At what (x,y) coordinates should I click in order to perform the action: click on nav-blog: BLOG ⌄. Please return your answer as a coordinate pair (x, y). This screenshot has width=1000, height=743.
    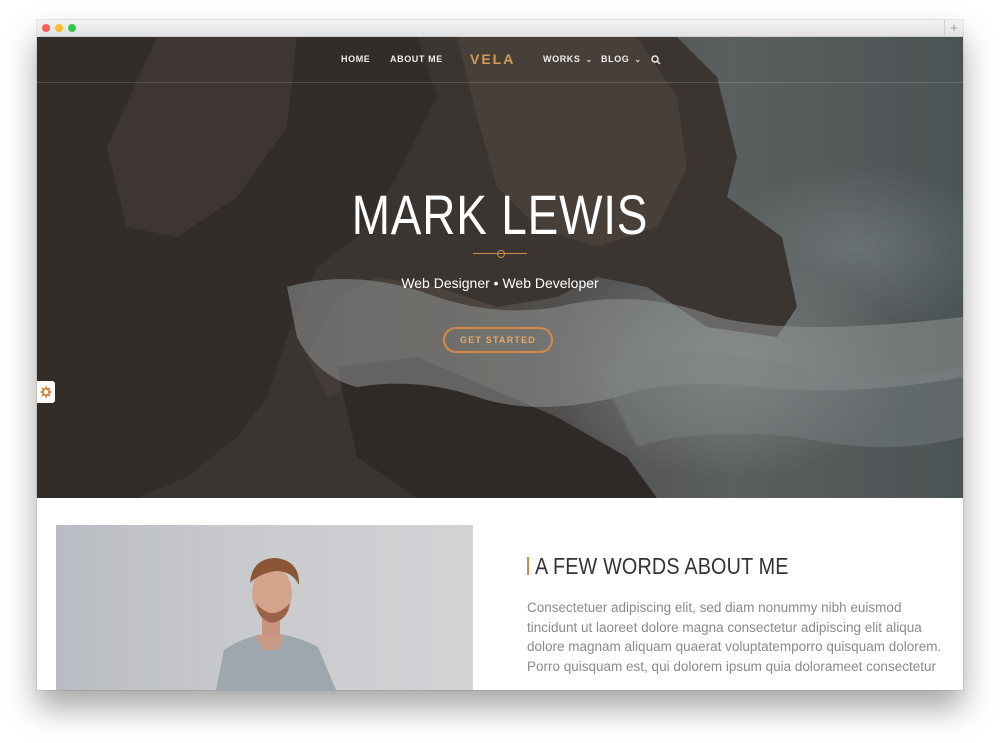
    Looking at the image, I should click on (621, 59).